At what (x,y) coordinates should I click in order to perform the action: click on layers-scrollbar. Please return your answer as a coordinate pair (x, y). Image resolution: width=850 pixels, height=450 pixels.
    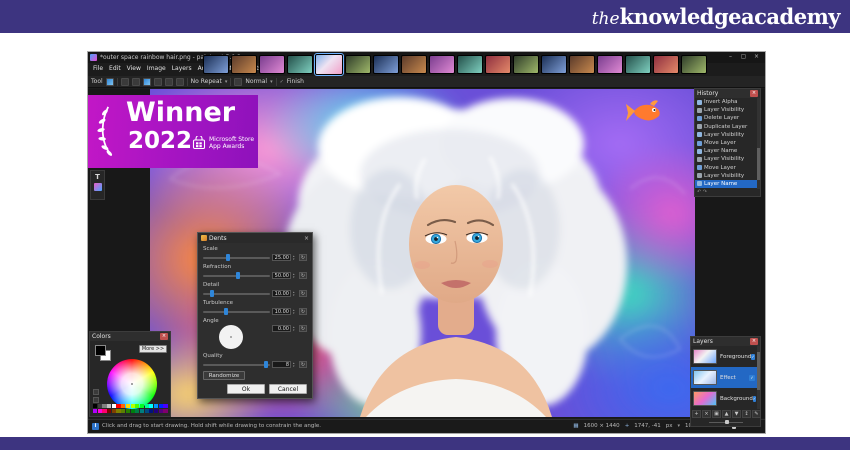
    Looking at the image, I should click on (758, 377).